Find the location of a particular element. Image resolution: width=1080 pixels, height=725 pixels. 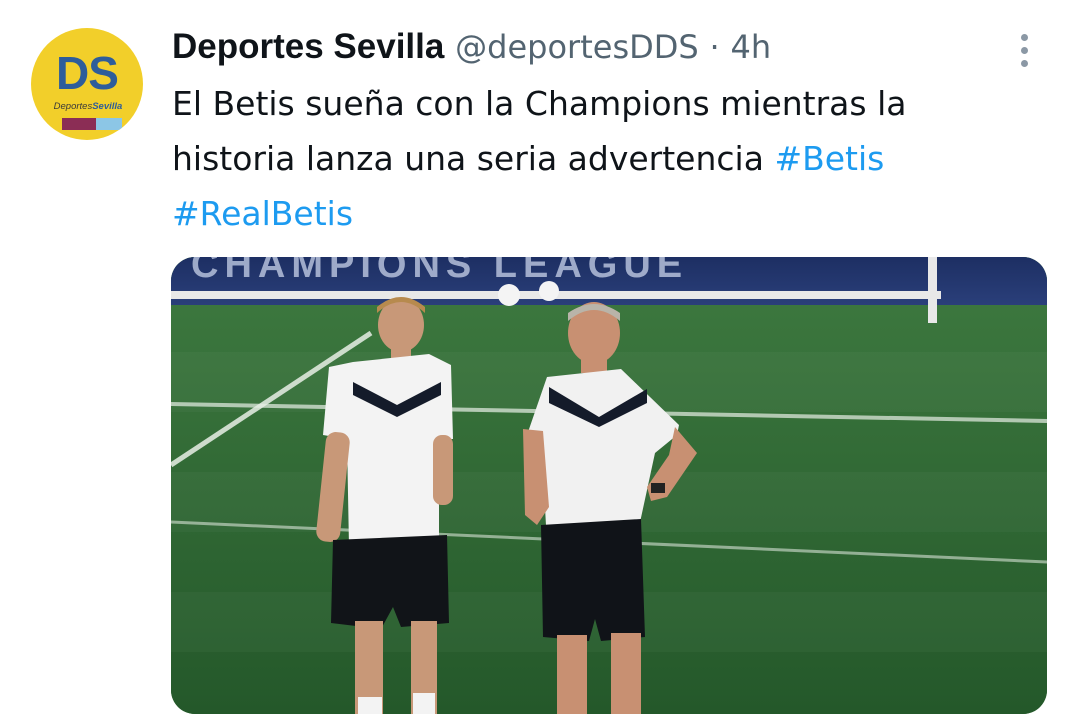

hashtag-betis: #Betis is located at coordinates (829, 158).